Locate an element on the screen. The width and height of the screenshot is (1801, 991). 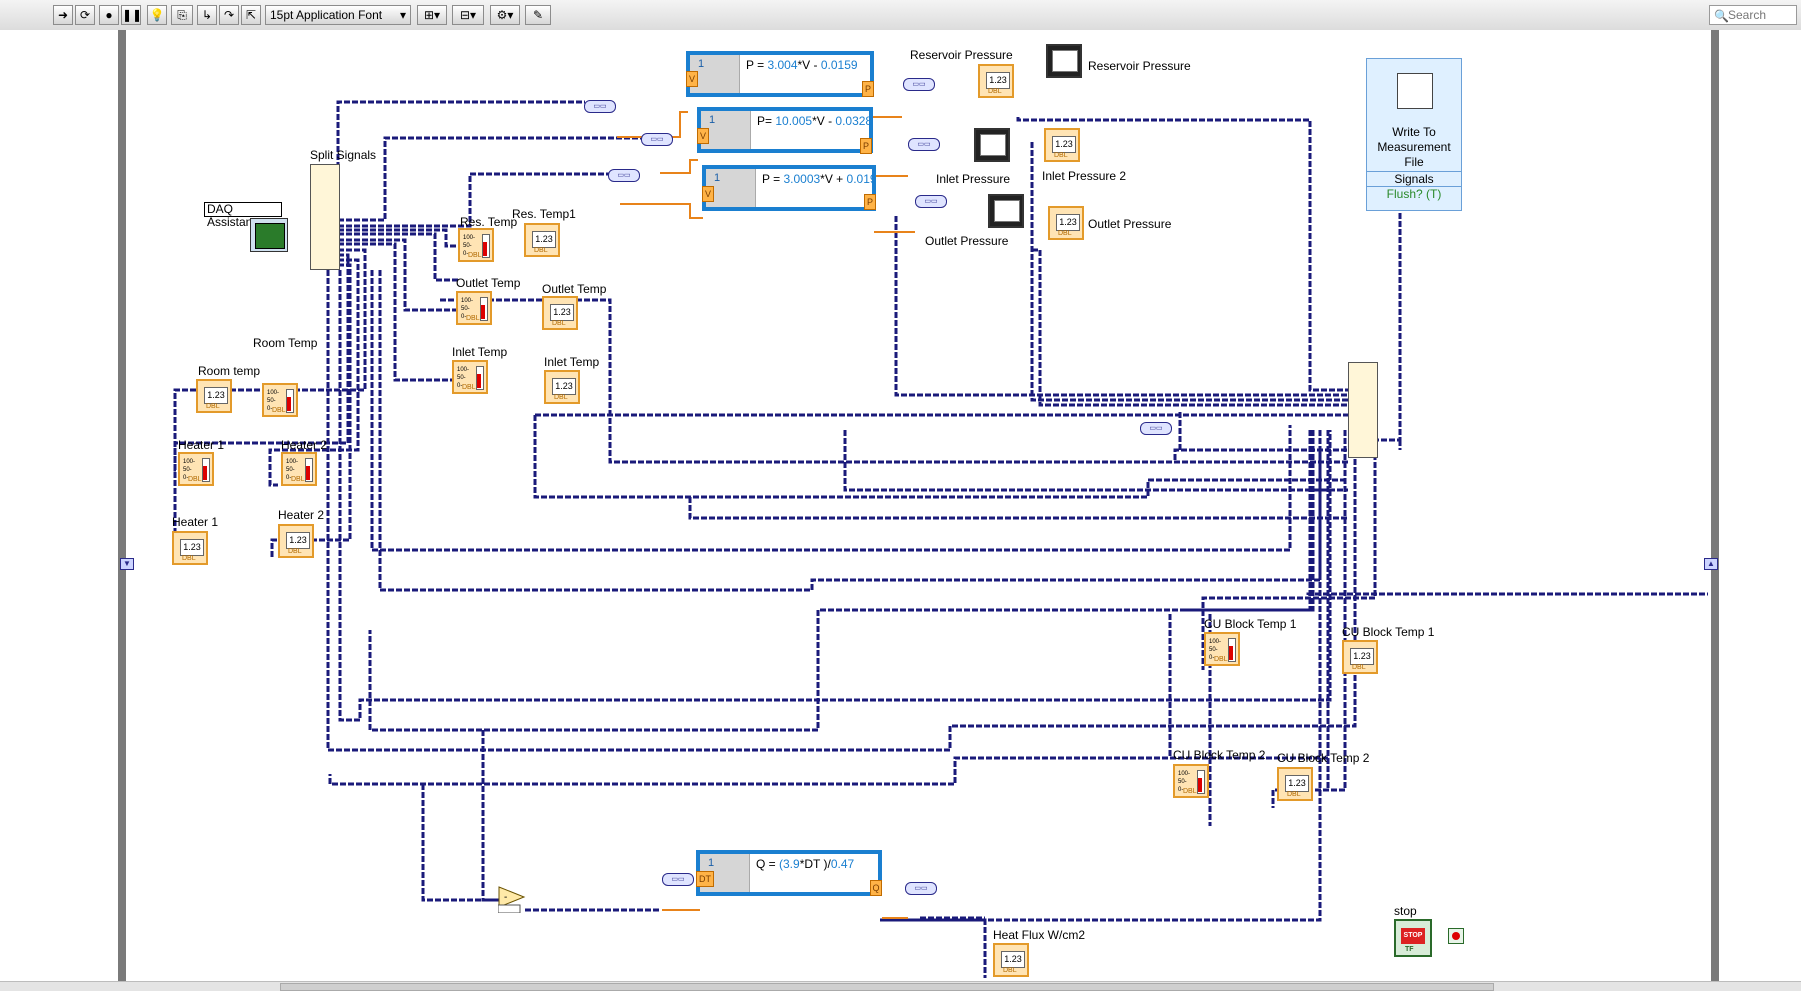
outlet-temp-num-label: Outlet Temp is located at coordinates (574, 289).